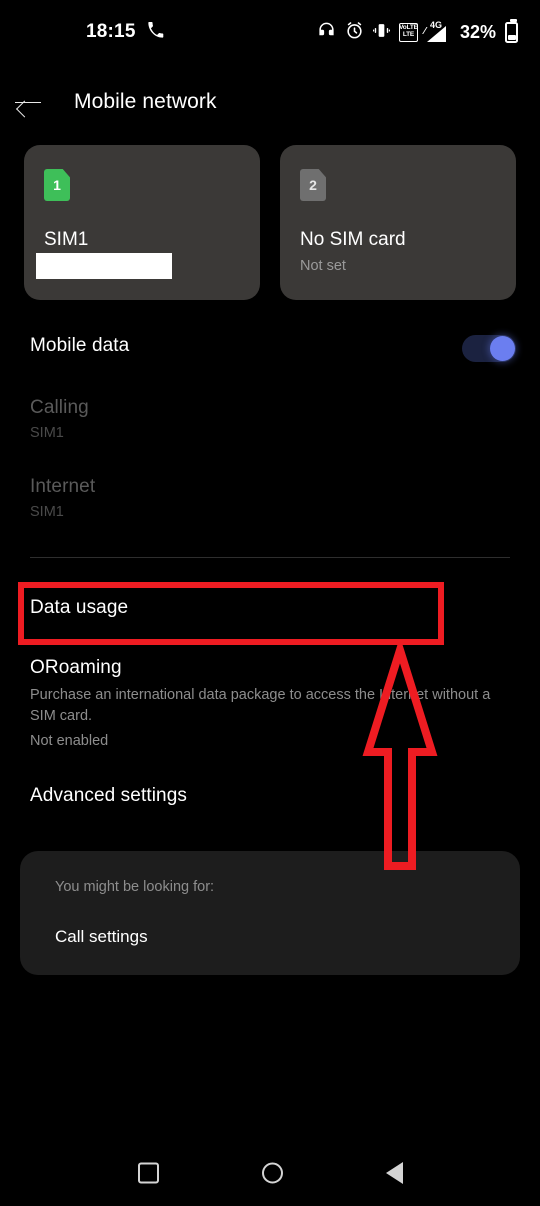 This screenshot has width=540, height=1206. What do you see at coordinates (101, 937) in the screenshot?
I see `suggestion-call-settings: Call settings` at bounding box center [101, 937].